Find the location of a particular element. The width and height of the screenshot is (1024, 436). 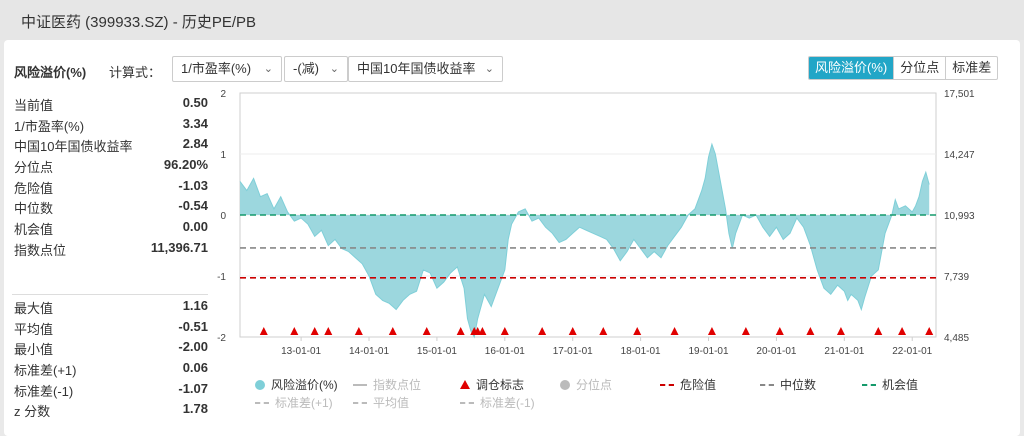

legend-label: 调仓标志 is located at coordinates (500, 385).